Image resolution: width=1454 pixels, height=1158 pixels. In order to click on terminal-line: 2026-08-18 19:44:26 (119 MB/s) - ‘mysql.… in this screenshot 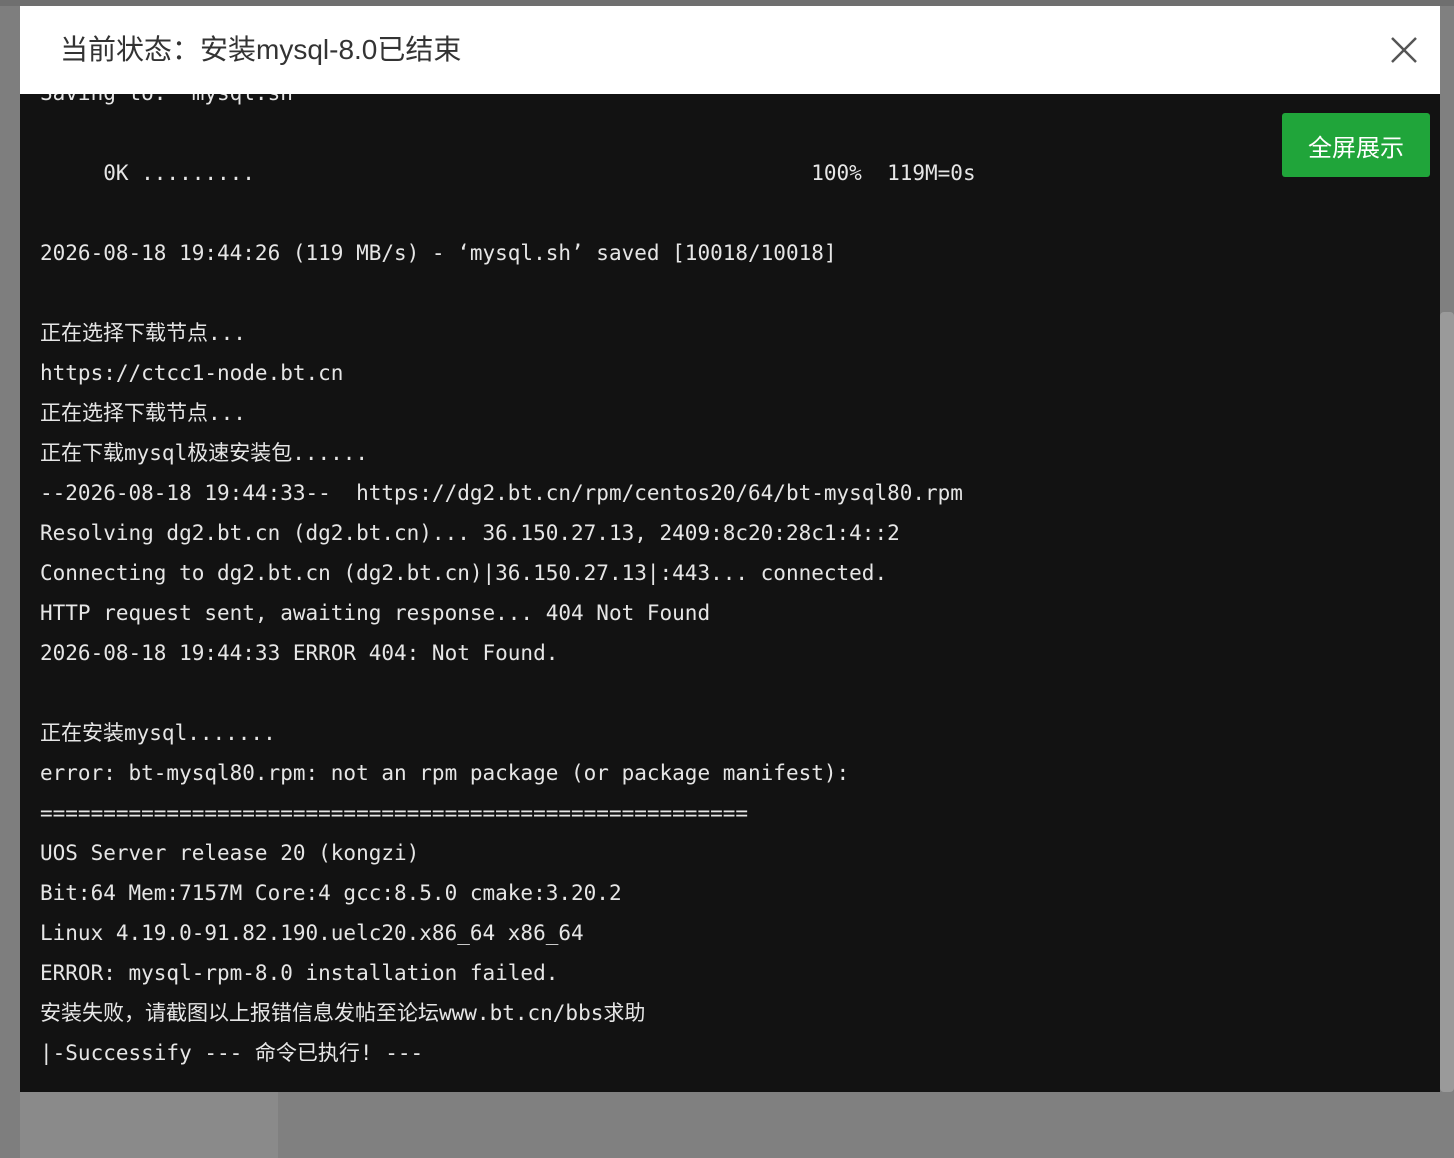, I will do `click(438, 253)`.